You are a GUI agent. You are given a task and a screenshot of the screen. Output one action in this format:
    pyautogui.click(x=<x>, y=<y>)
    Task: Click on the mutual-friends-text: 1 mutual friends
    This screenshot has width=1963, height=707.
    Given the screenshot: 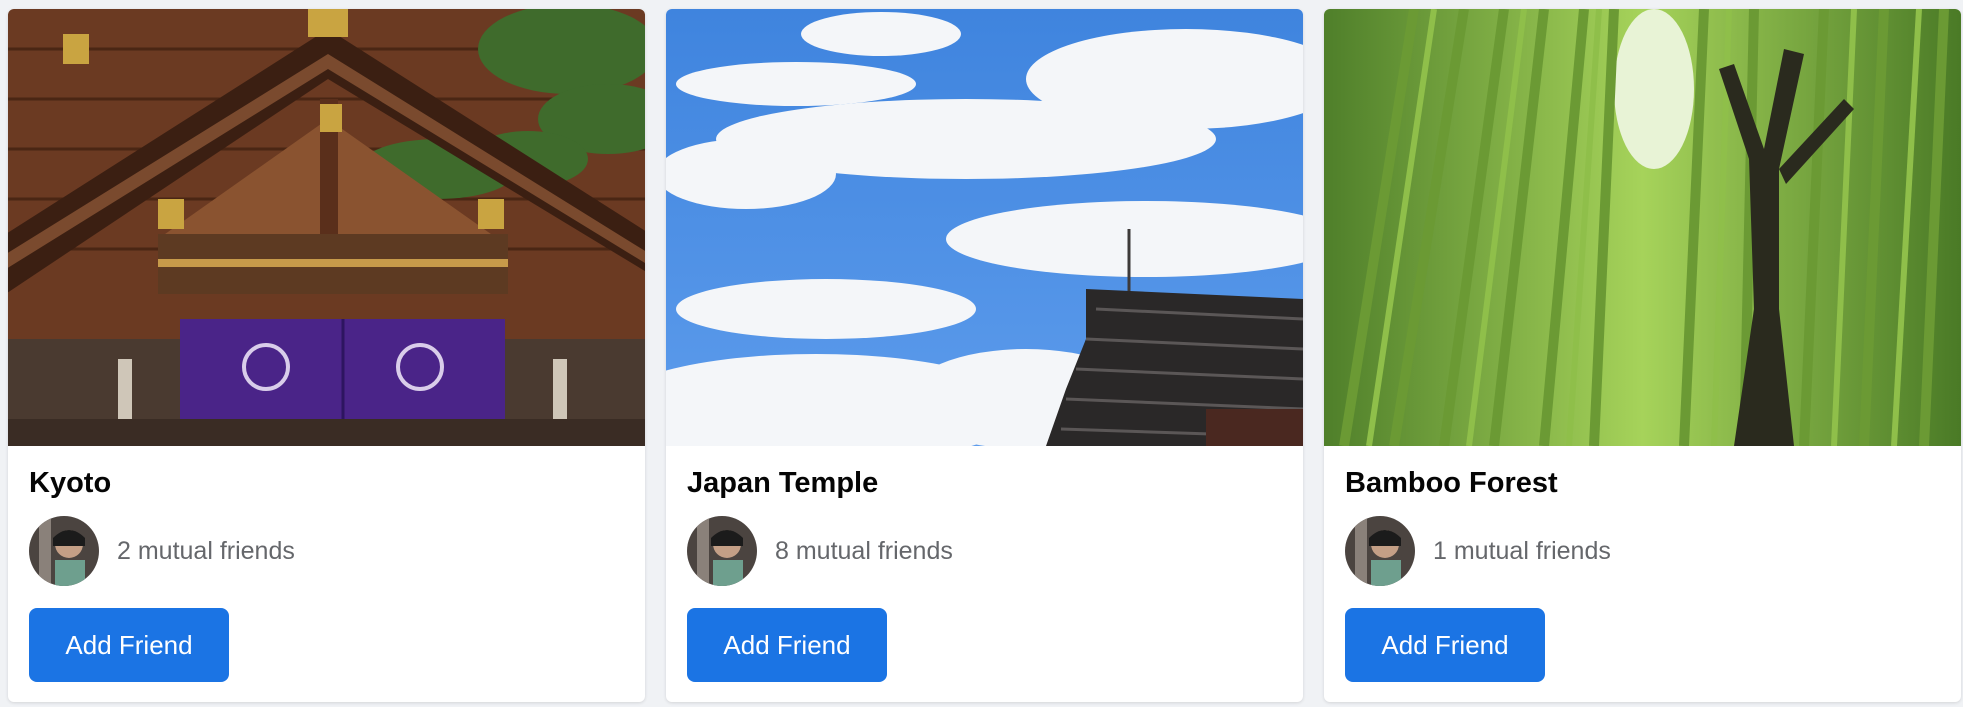 What is the action you would take?
    pyautogui.click(x=1522, y=550)
    